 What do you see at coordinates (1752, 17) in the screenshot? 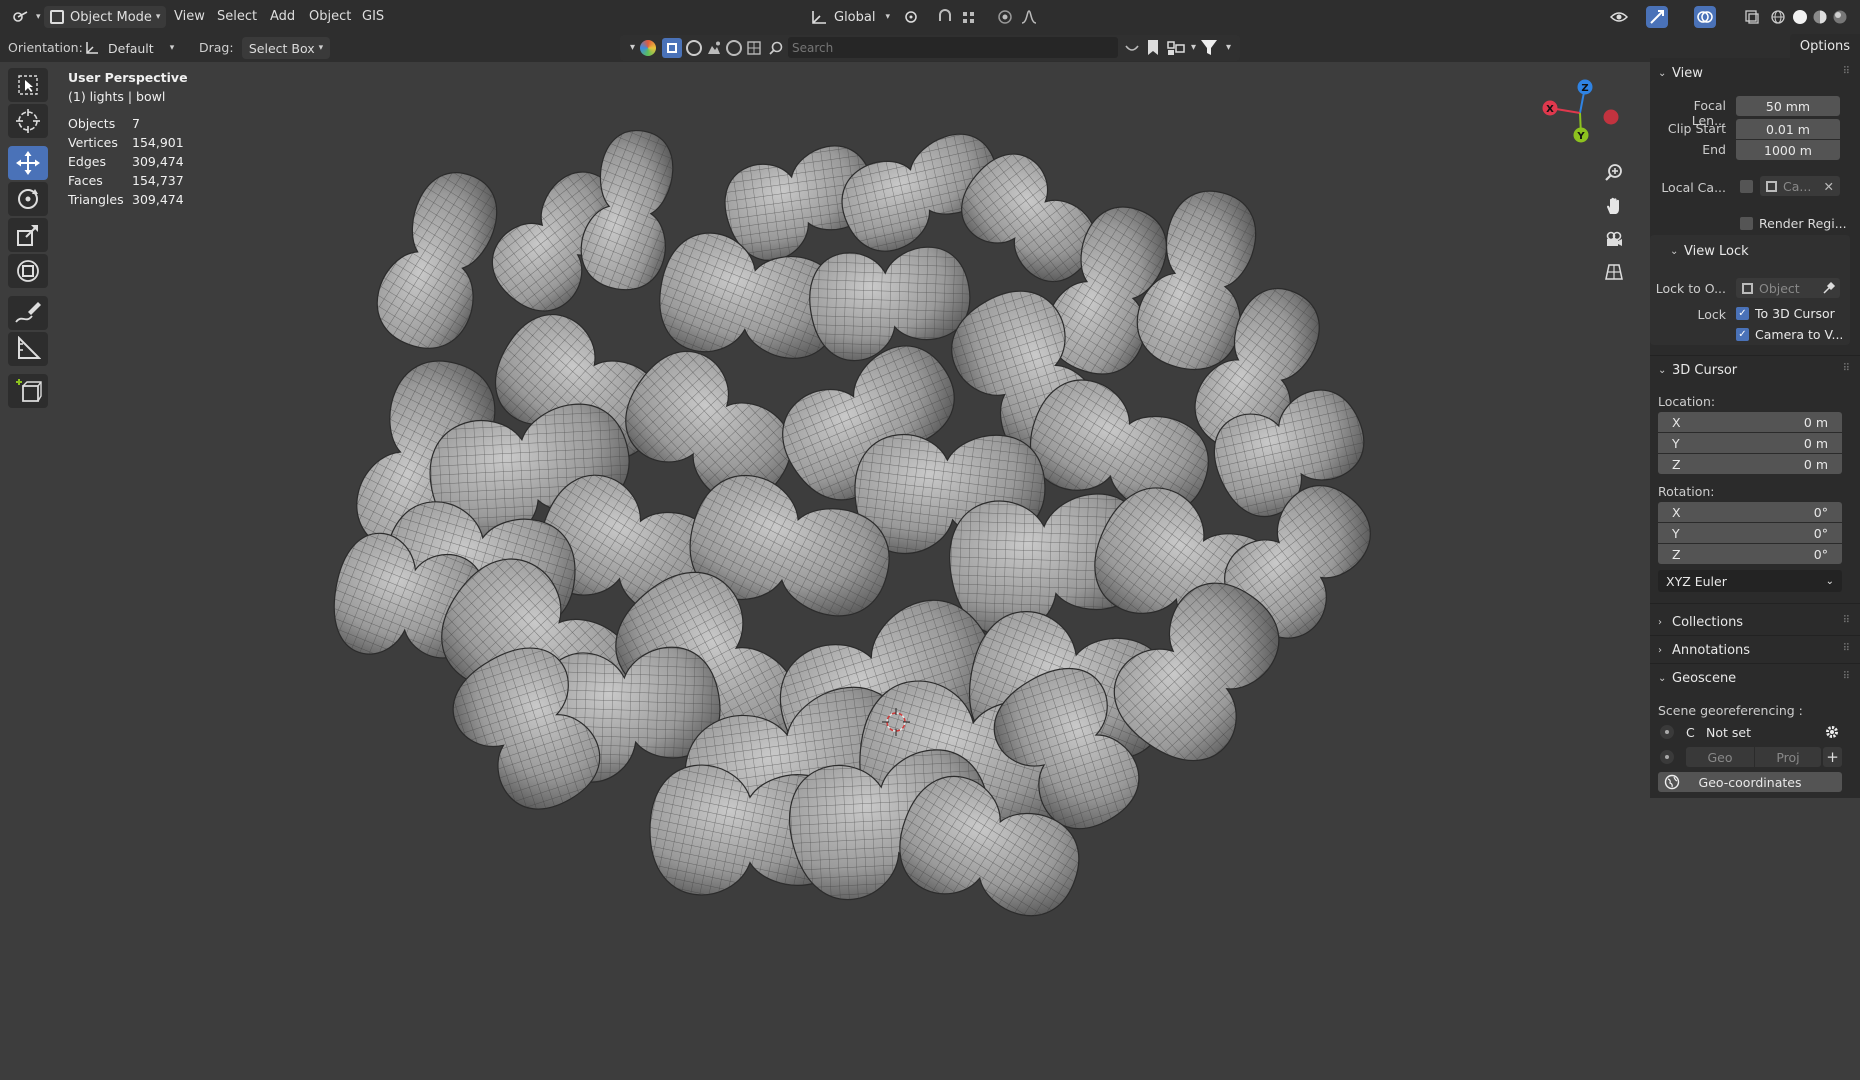
I see `xray-toggle-icon` at bounding box center [1752, 17].